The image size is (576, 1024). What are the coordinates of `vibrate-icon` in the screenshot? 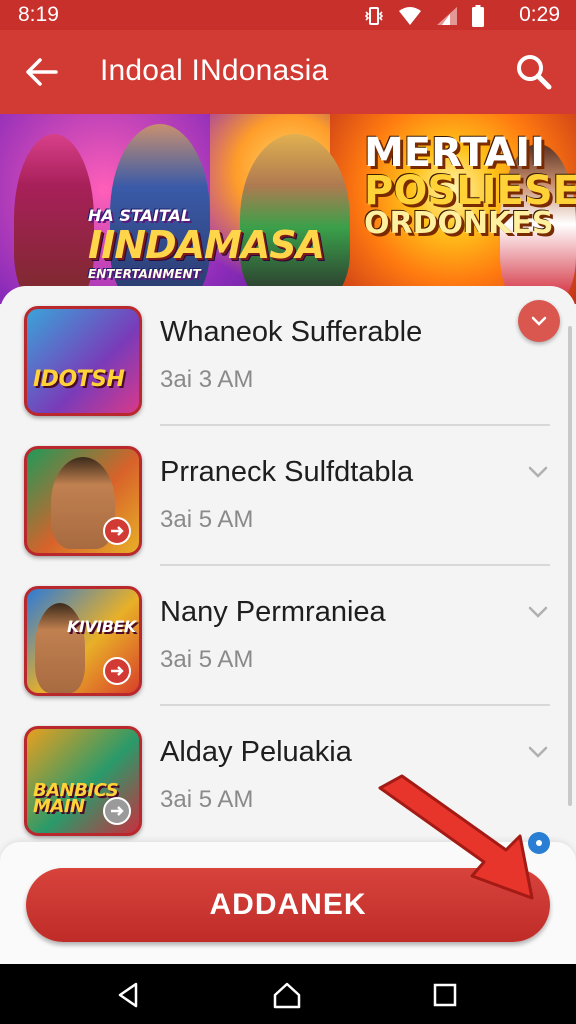 It's located at (374, 16).